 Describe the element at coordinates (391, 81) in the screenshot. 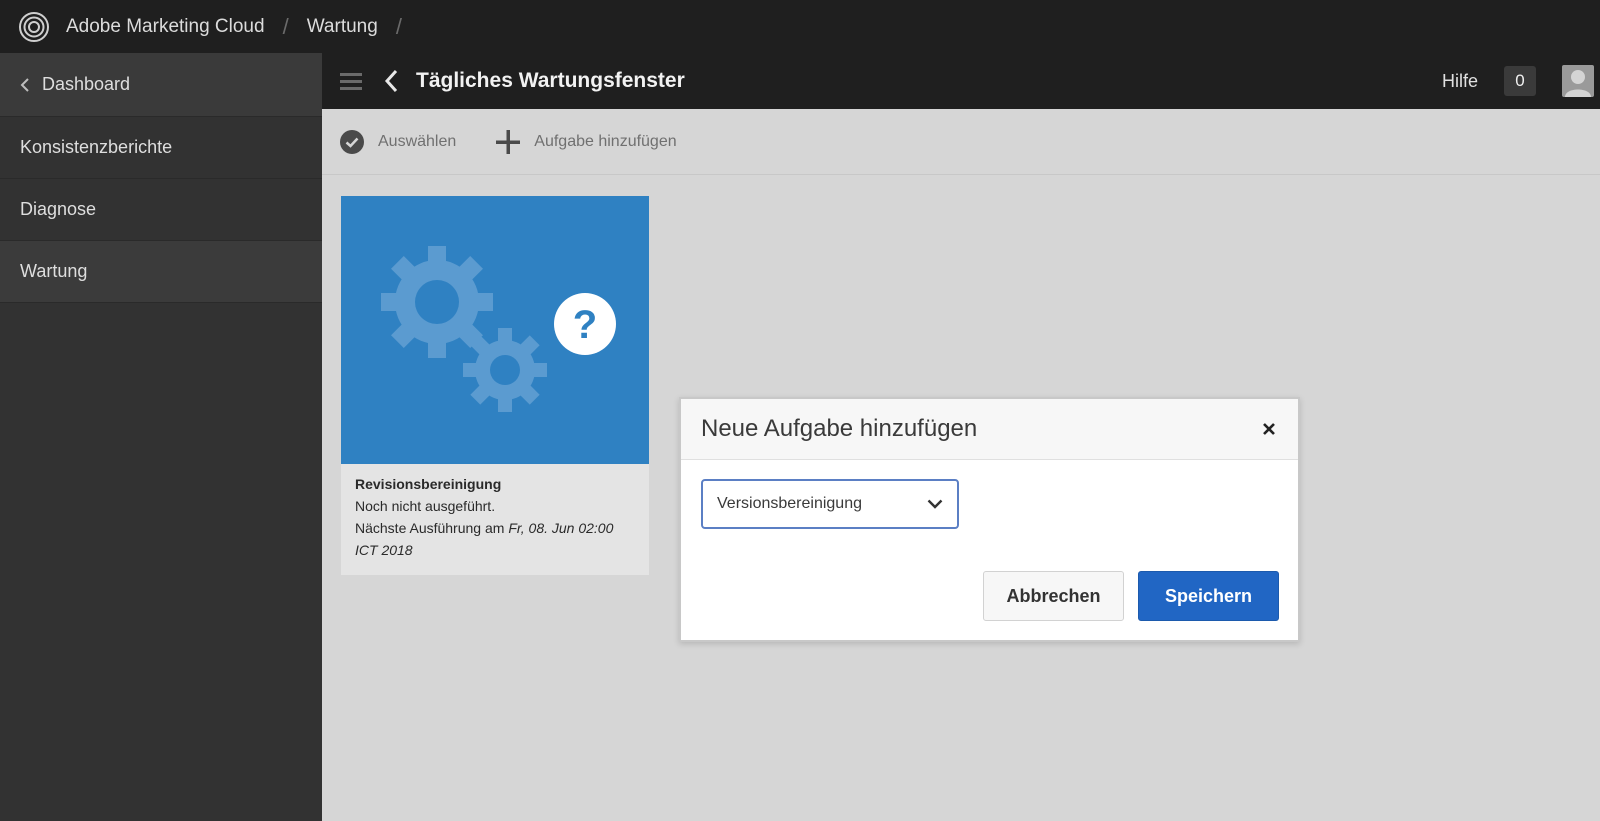

I see `back-arrow-icon` at that location.